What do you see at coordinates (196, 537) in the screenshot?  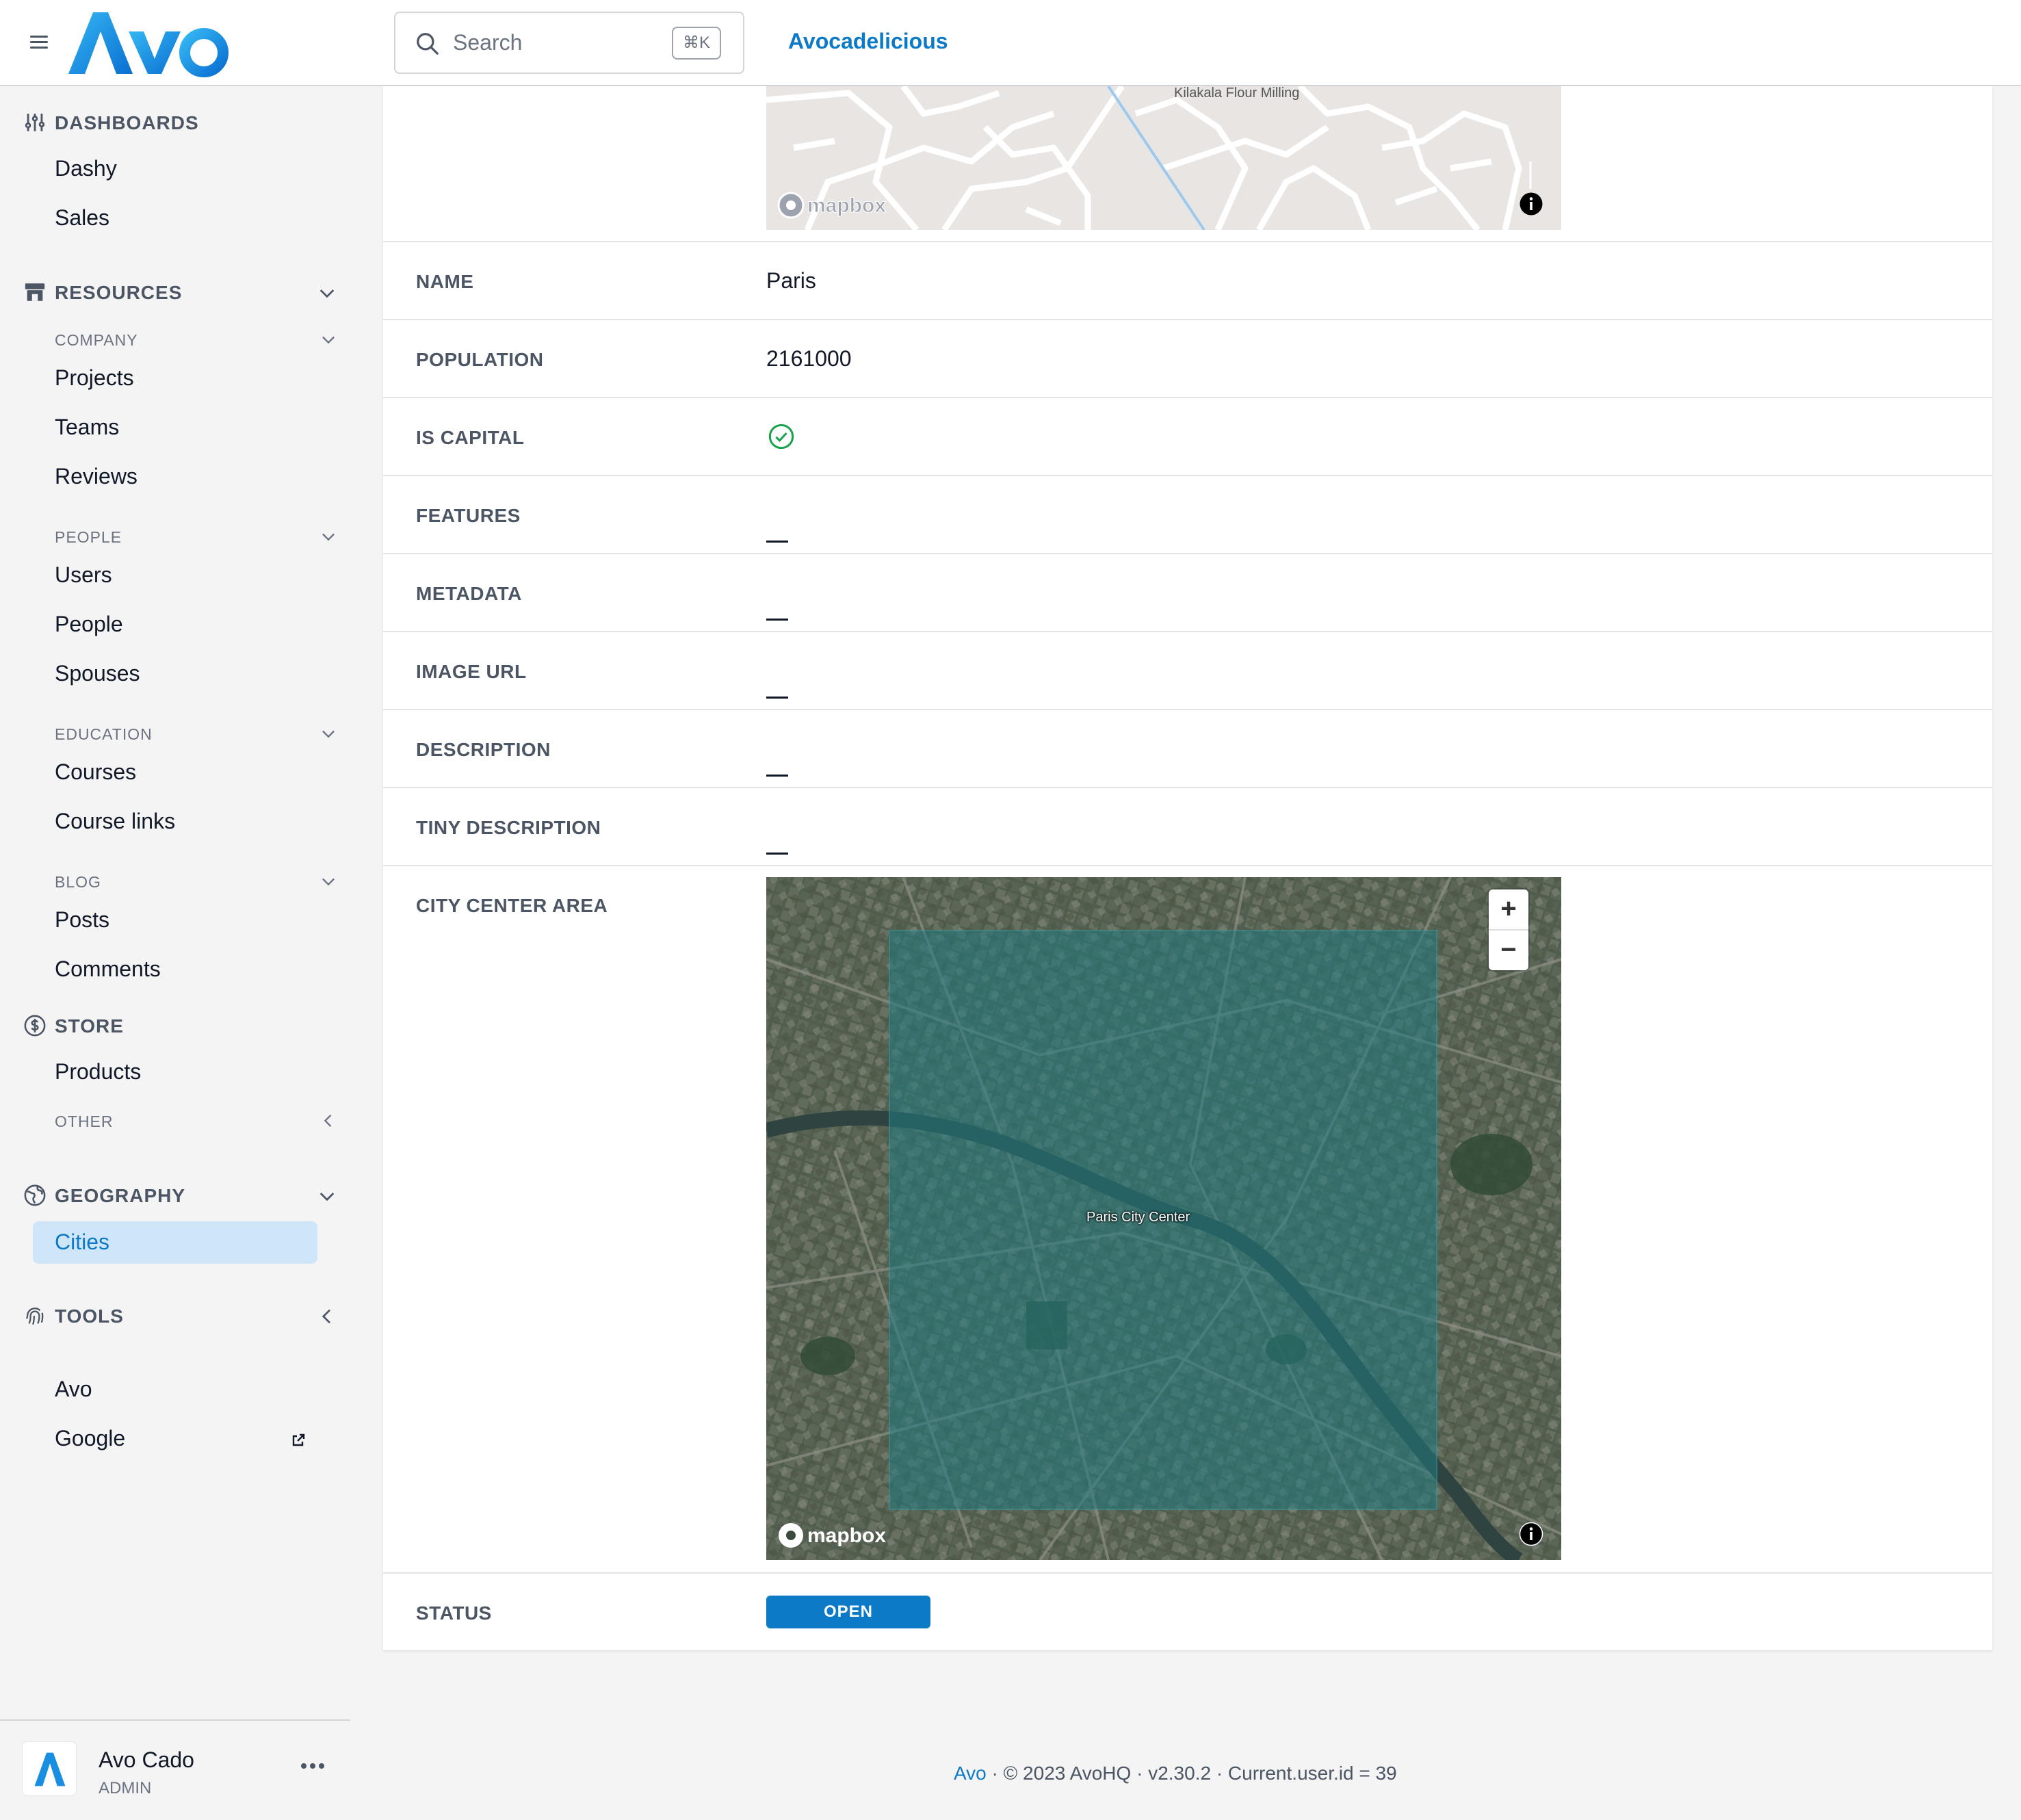 I see `group-people: PEOPLE` at bounding box center [196, 537].